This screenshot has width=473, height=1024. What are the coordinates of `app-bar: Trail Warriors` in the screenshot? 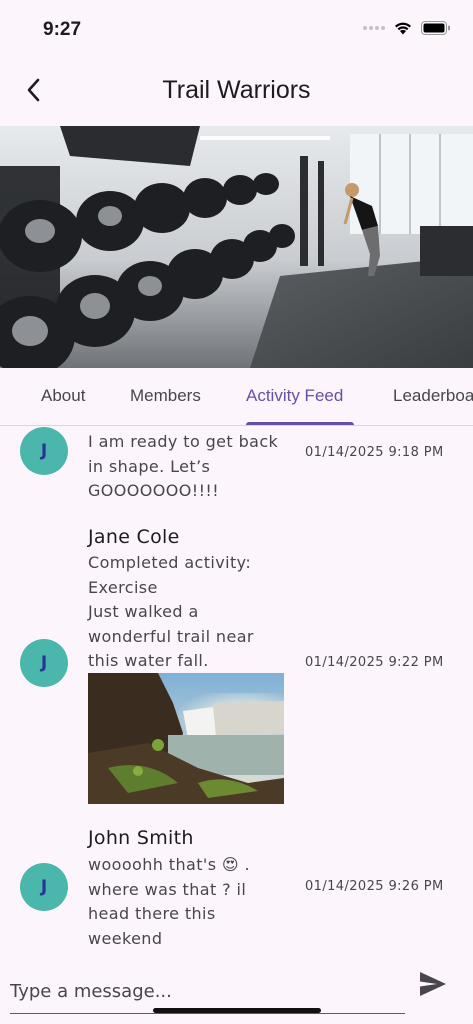 It's located at (236, 91).